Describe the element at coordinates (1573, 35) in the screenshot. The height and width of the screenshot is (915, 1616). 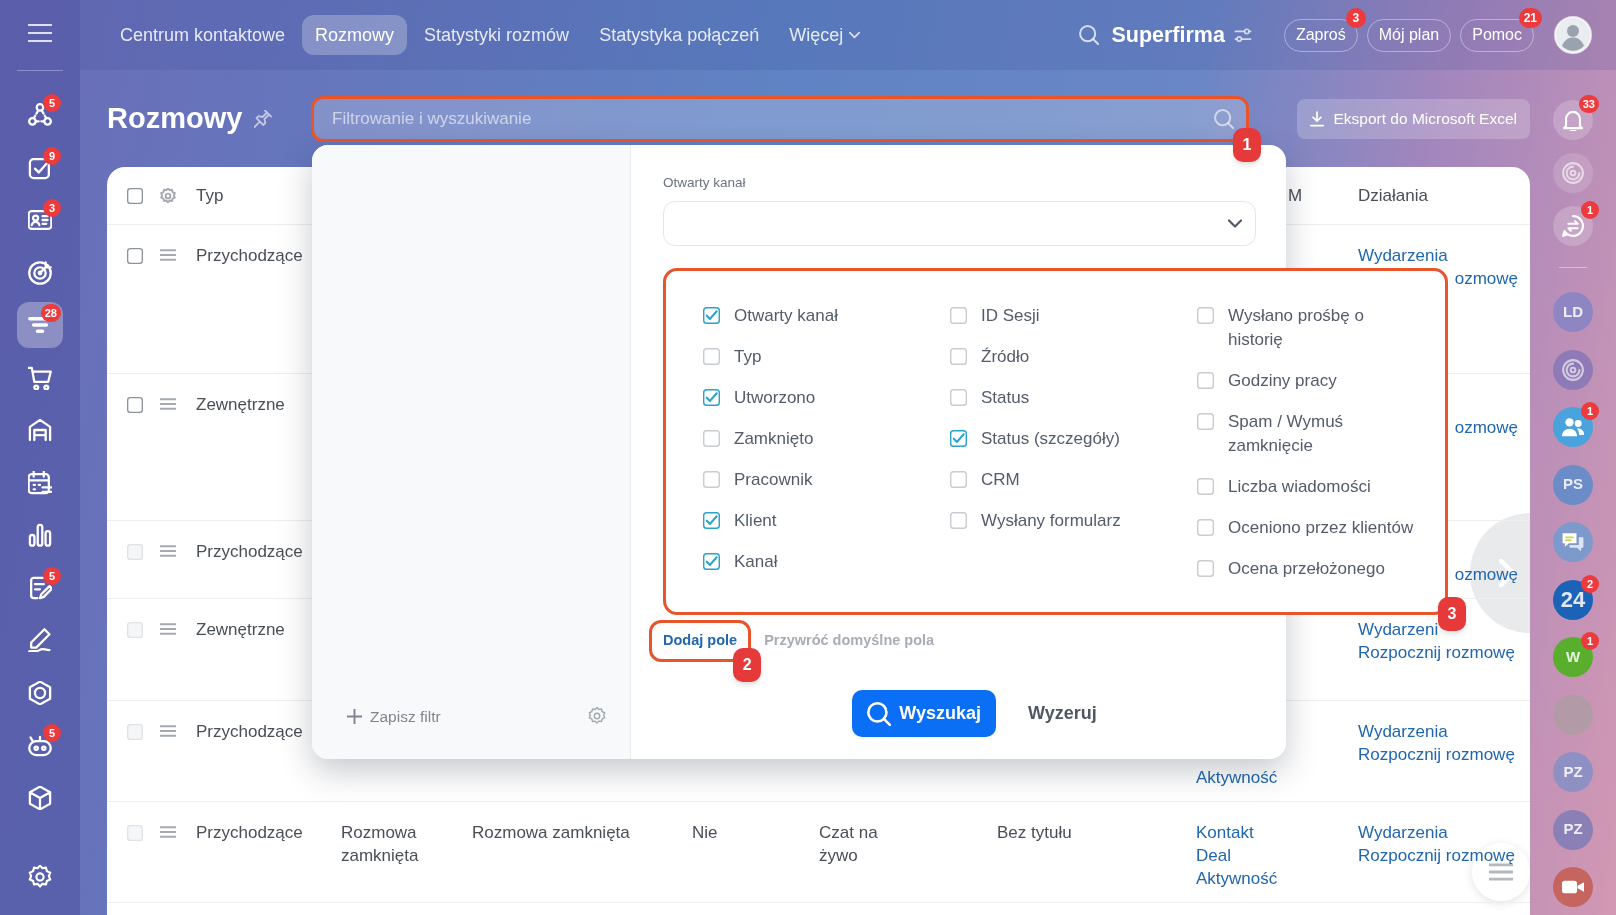
I see `avatar-icon` at that location.